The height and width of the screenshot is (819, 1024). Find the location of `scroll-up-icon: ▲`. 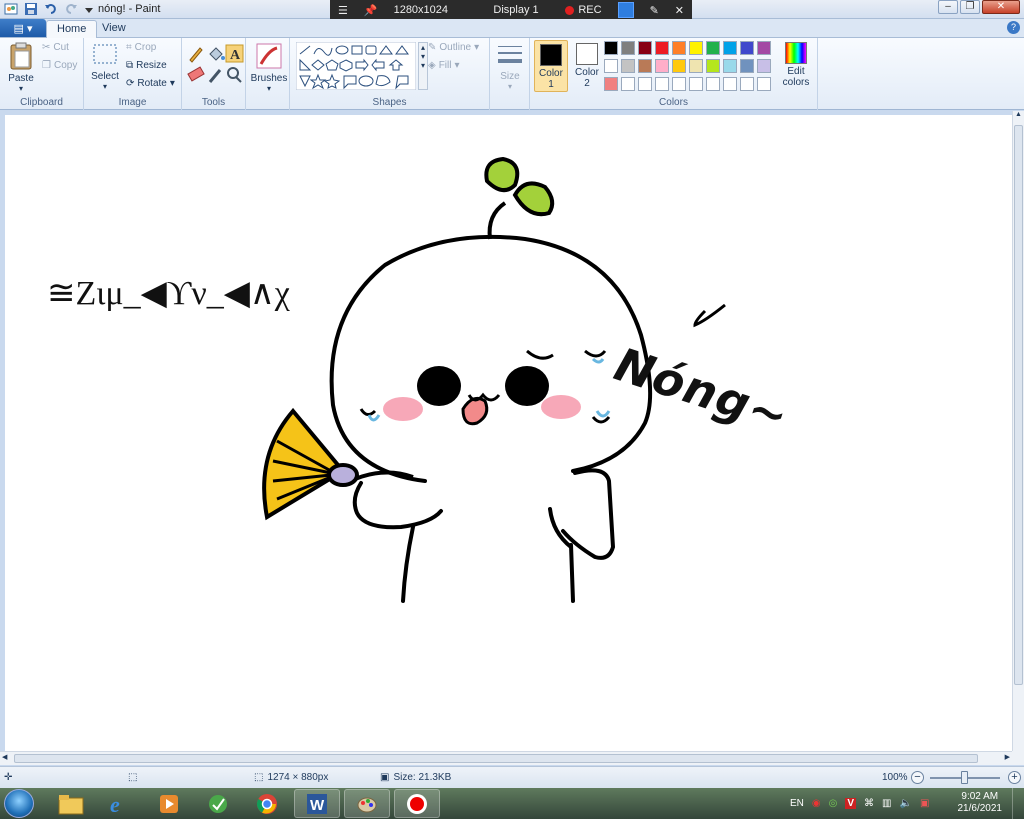

scroll-up-icon: ▲ is located at coordinates (1018, 114).